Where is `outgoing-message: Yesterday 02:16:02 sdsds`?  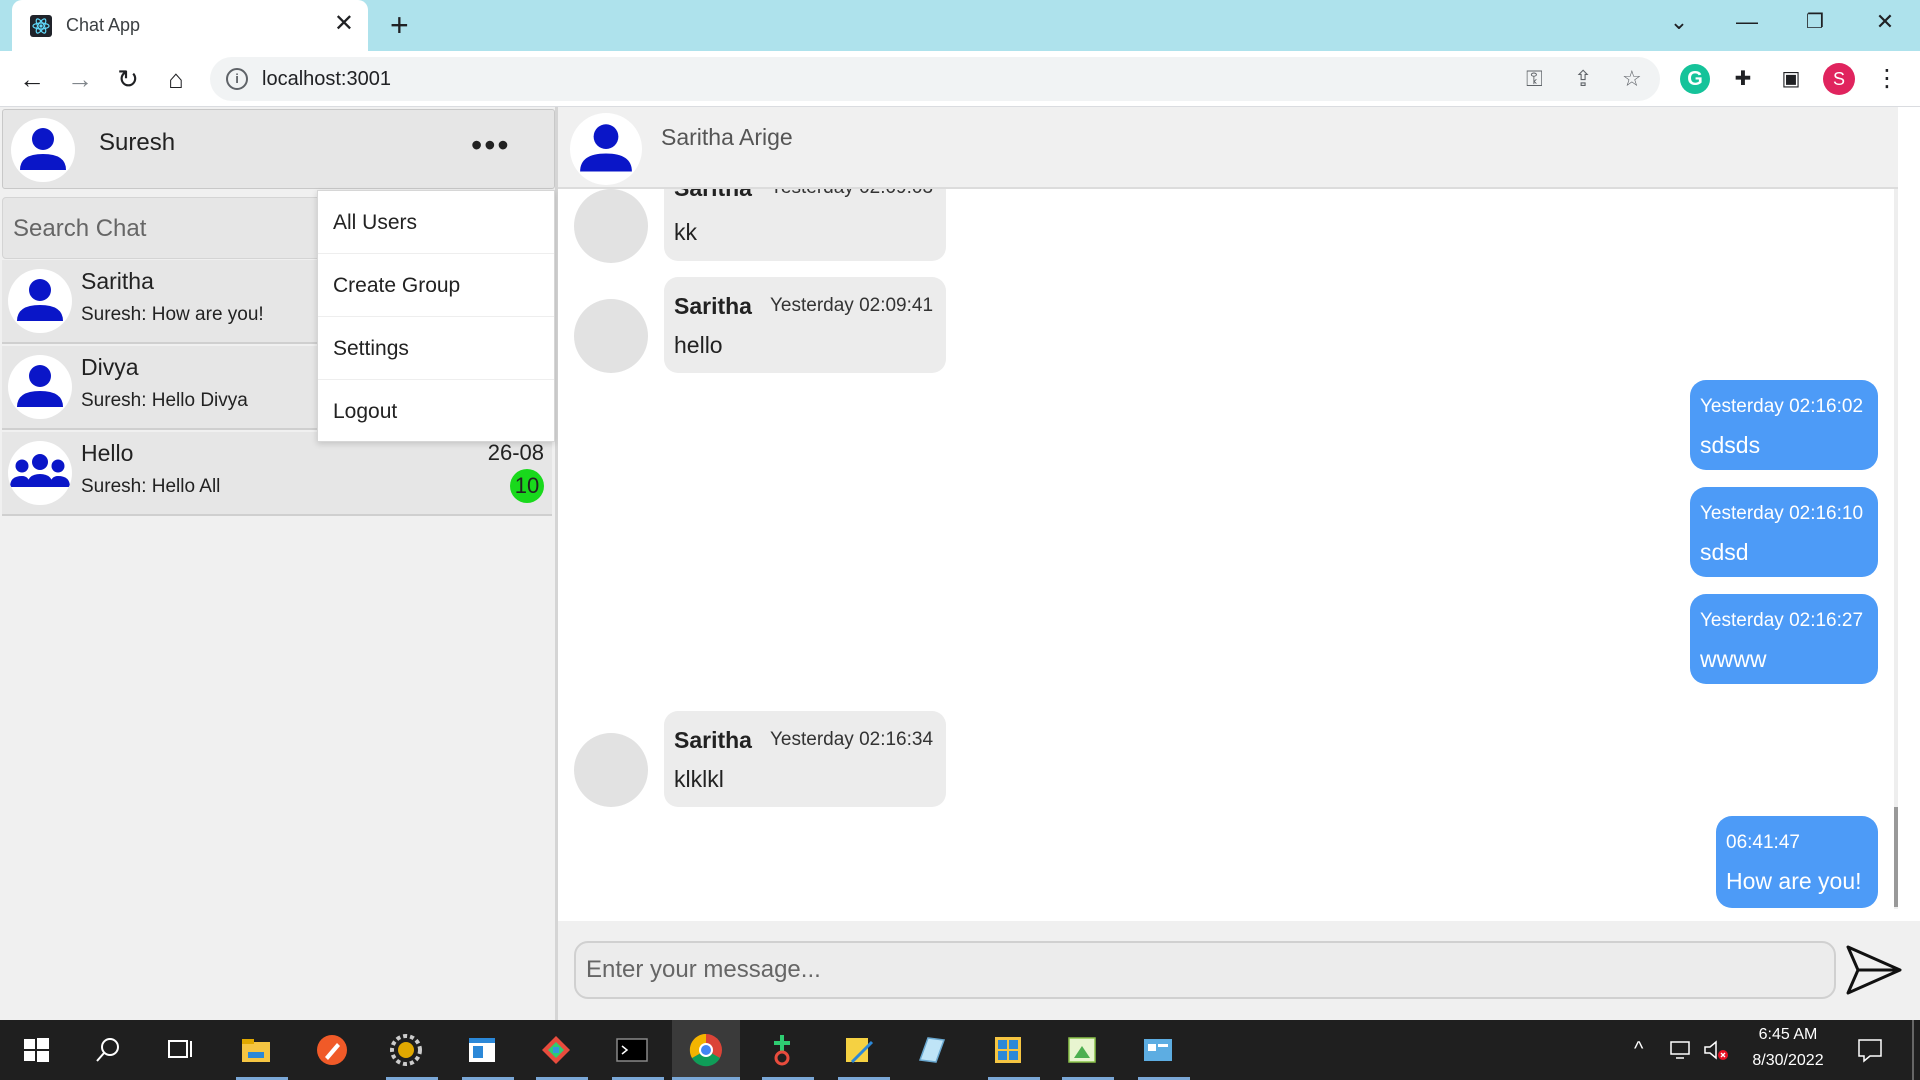
outgoing-message: Yesterday 02:16:02 sdsds is located at coordinates (1784, 425).